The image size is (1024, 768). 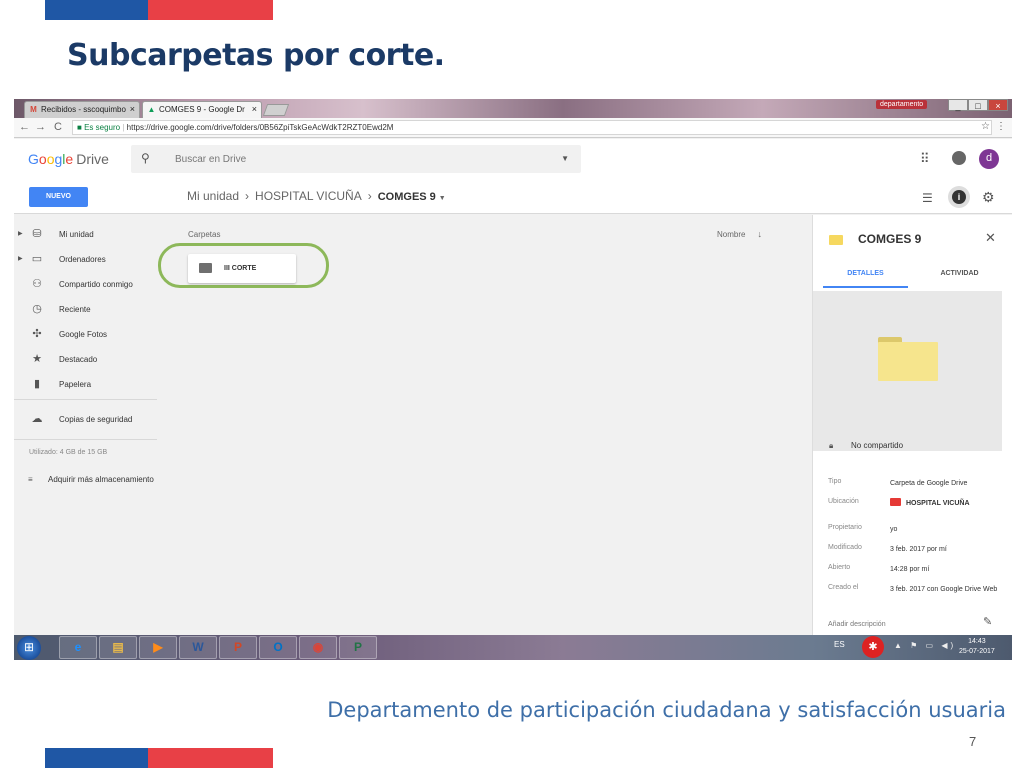 What do you see at coordinates (908, 359) in the screenshot?
I see `large-folder-icon` at bounding box center [908, 359].